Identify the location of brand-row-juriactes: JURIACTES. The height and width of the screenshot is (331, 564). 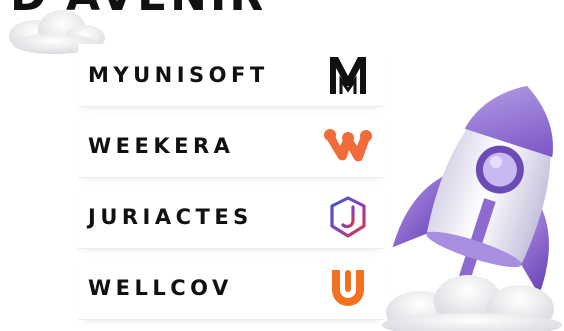
(231, 217).